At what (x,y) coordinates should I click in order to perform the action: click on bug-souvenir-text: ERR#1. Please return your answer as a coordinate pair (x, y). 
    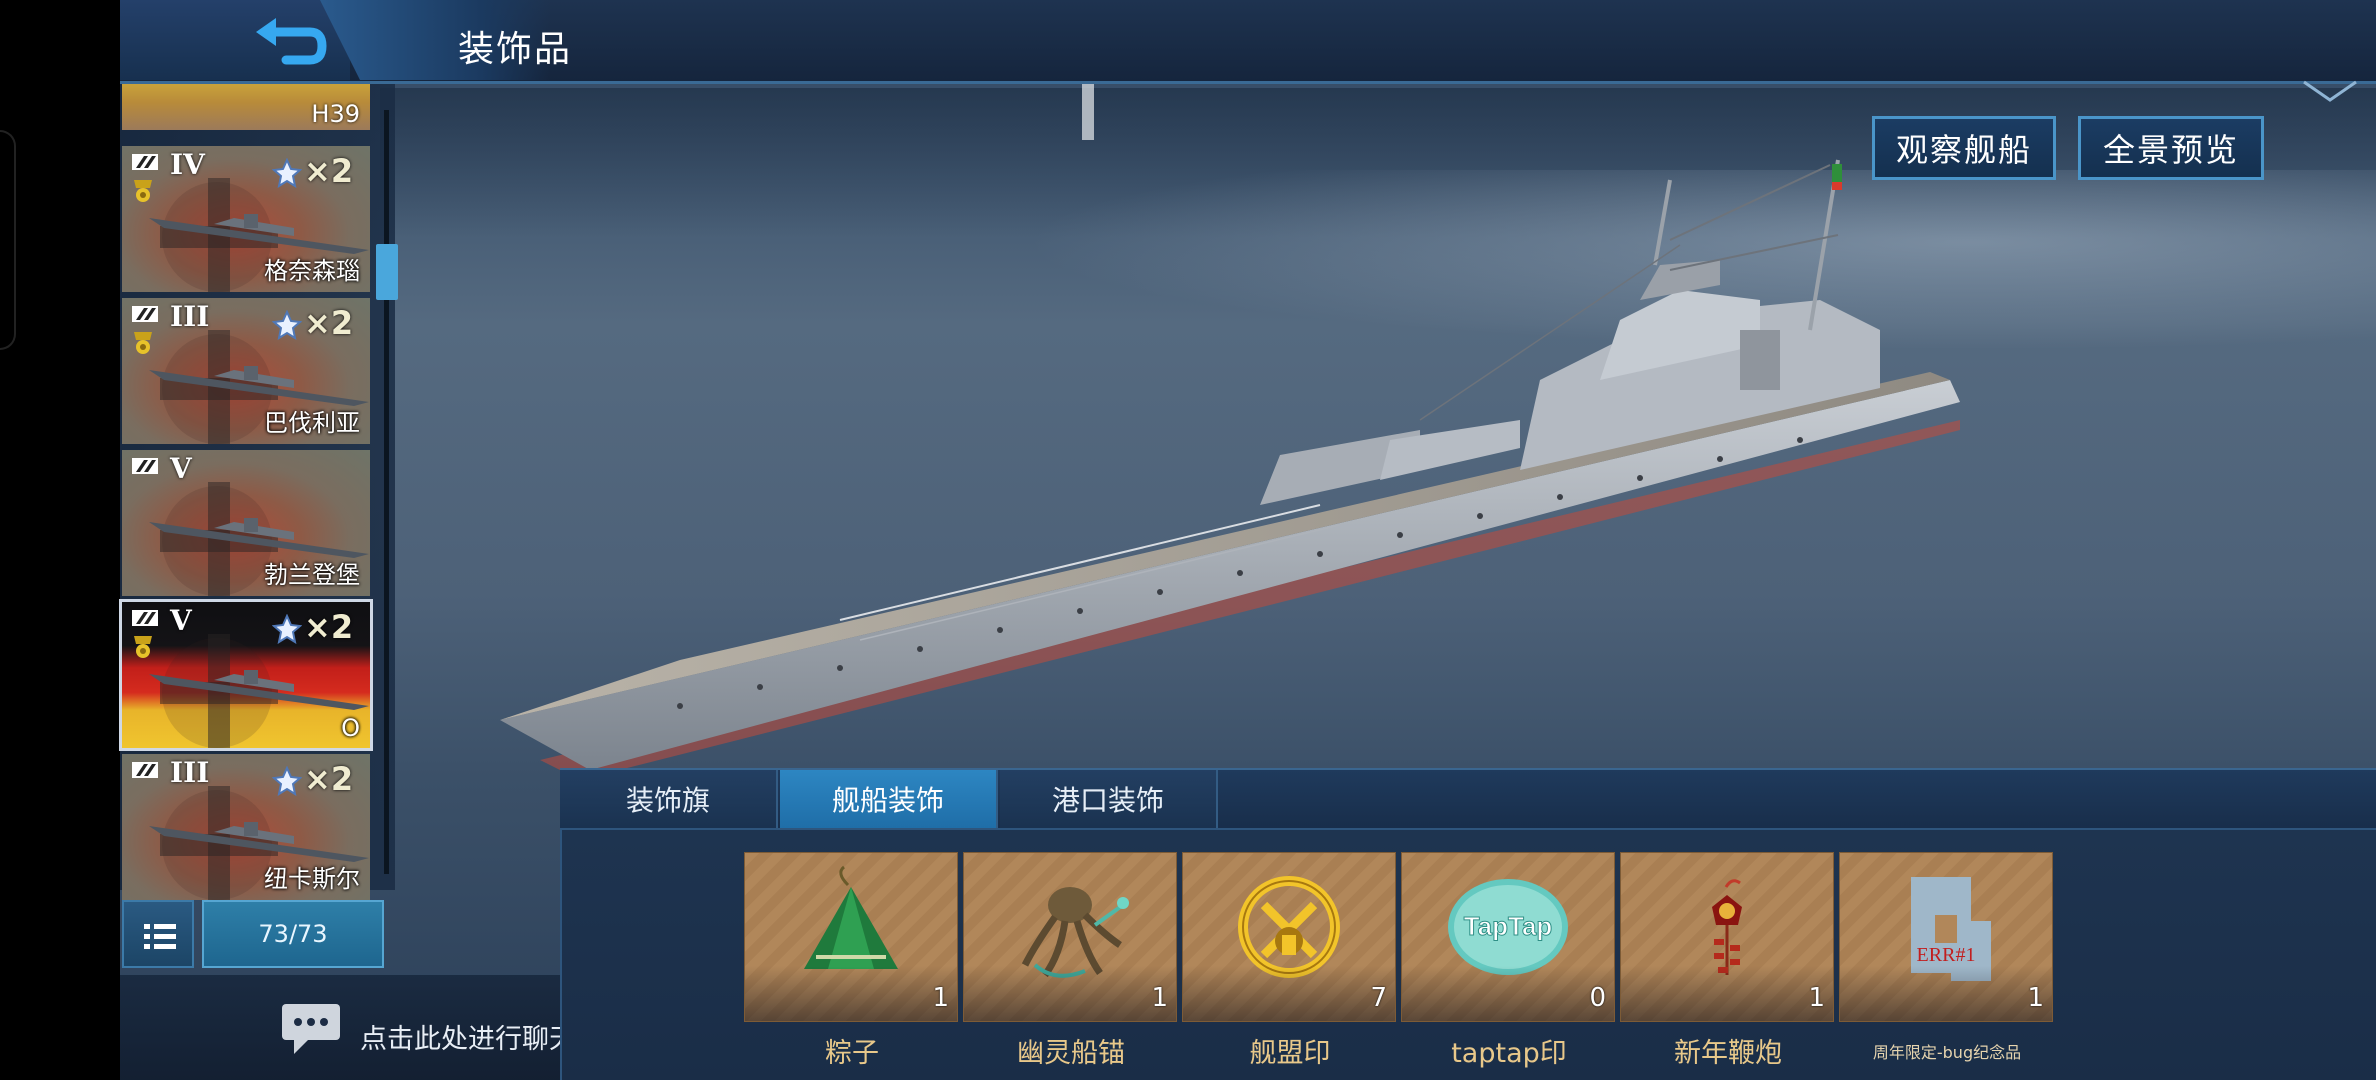
    Looking at the image, I should click on (1946, 955).